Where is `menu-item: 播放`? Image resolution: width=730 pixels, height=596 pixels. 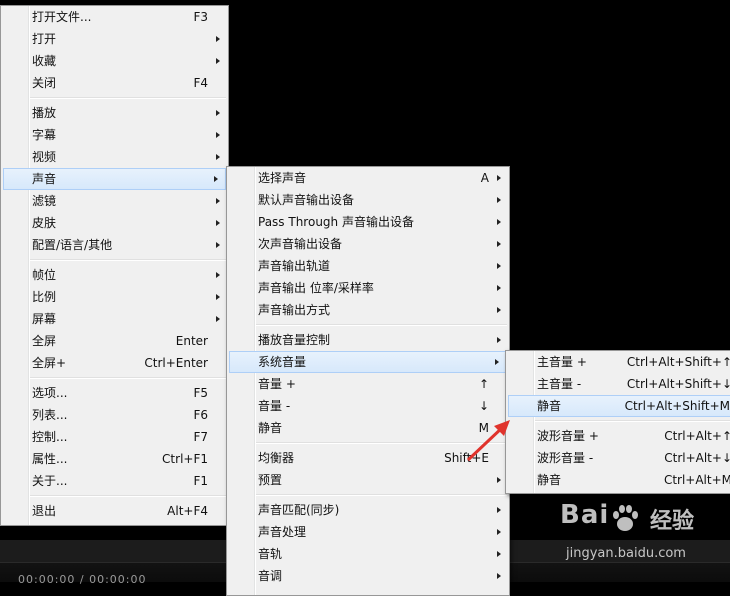 menu-item: 播放 is located at coordinates (114, 113).